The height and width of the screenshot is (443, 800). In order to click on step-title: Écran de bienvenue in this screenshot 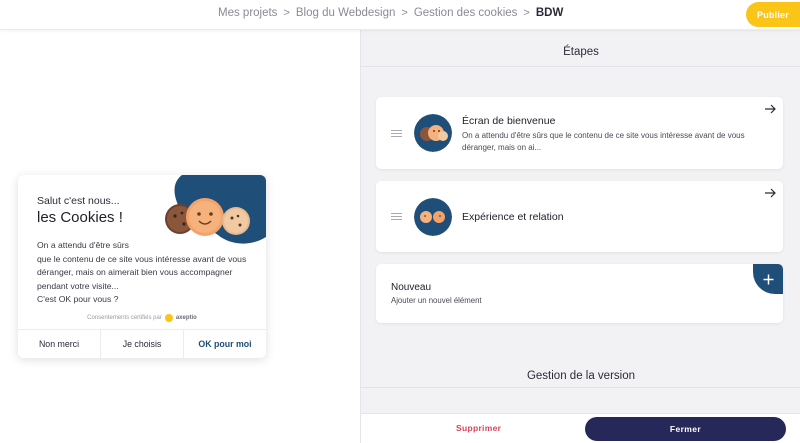, I will do `click(509, 121)`.